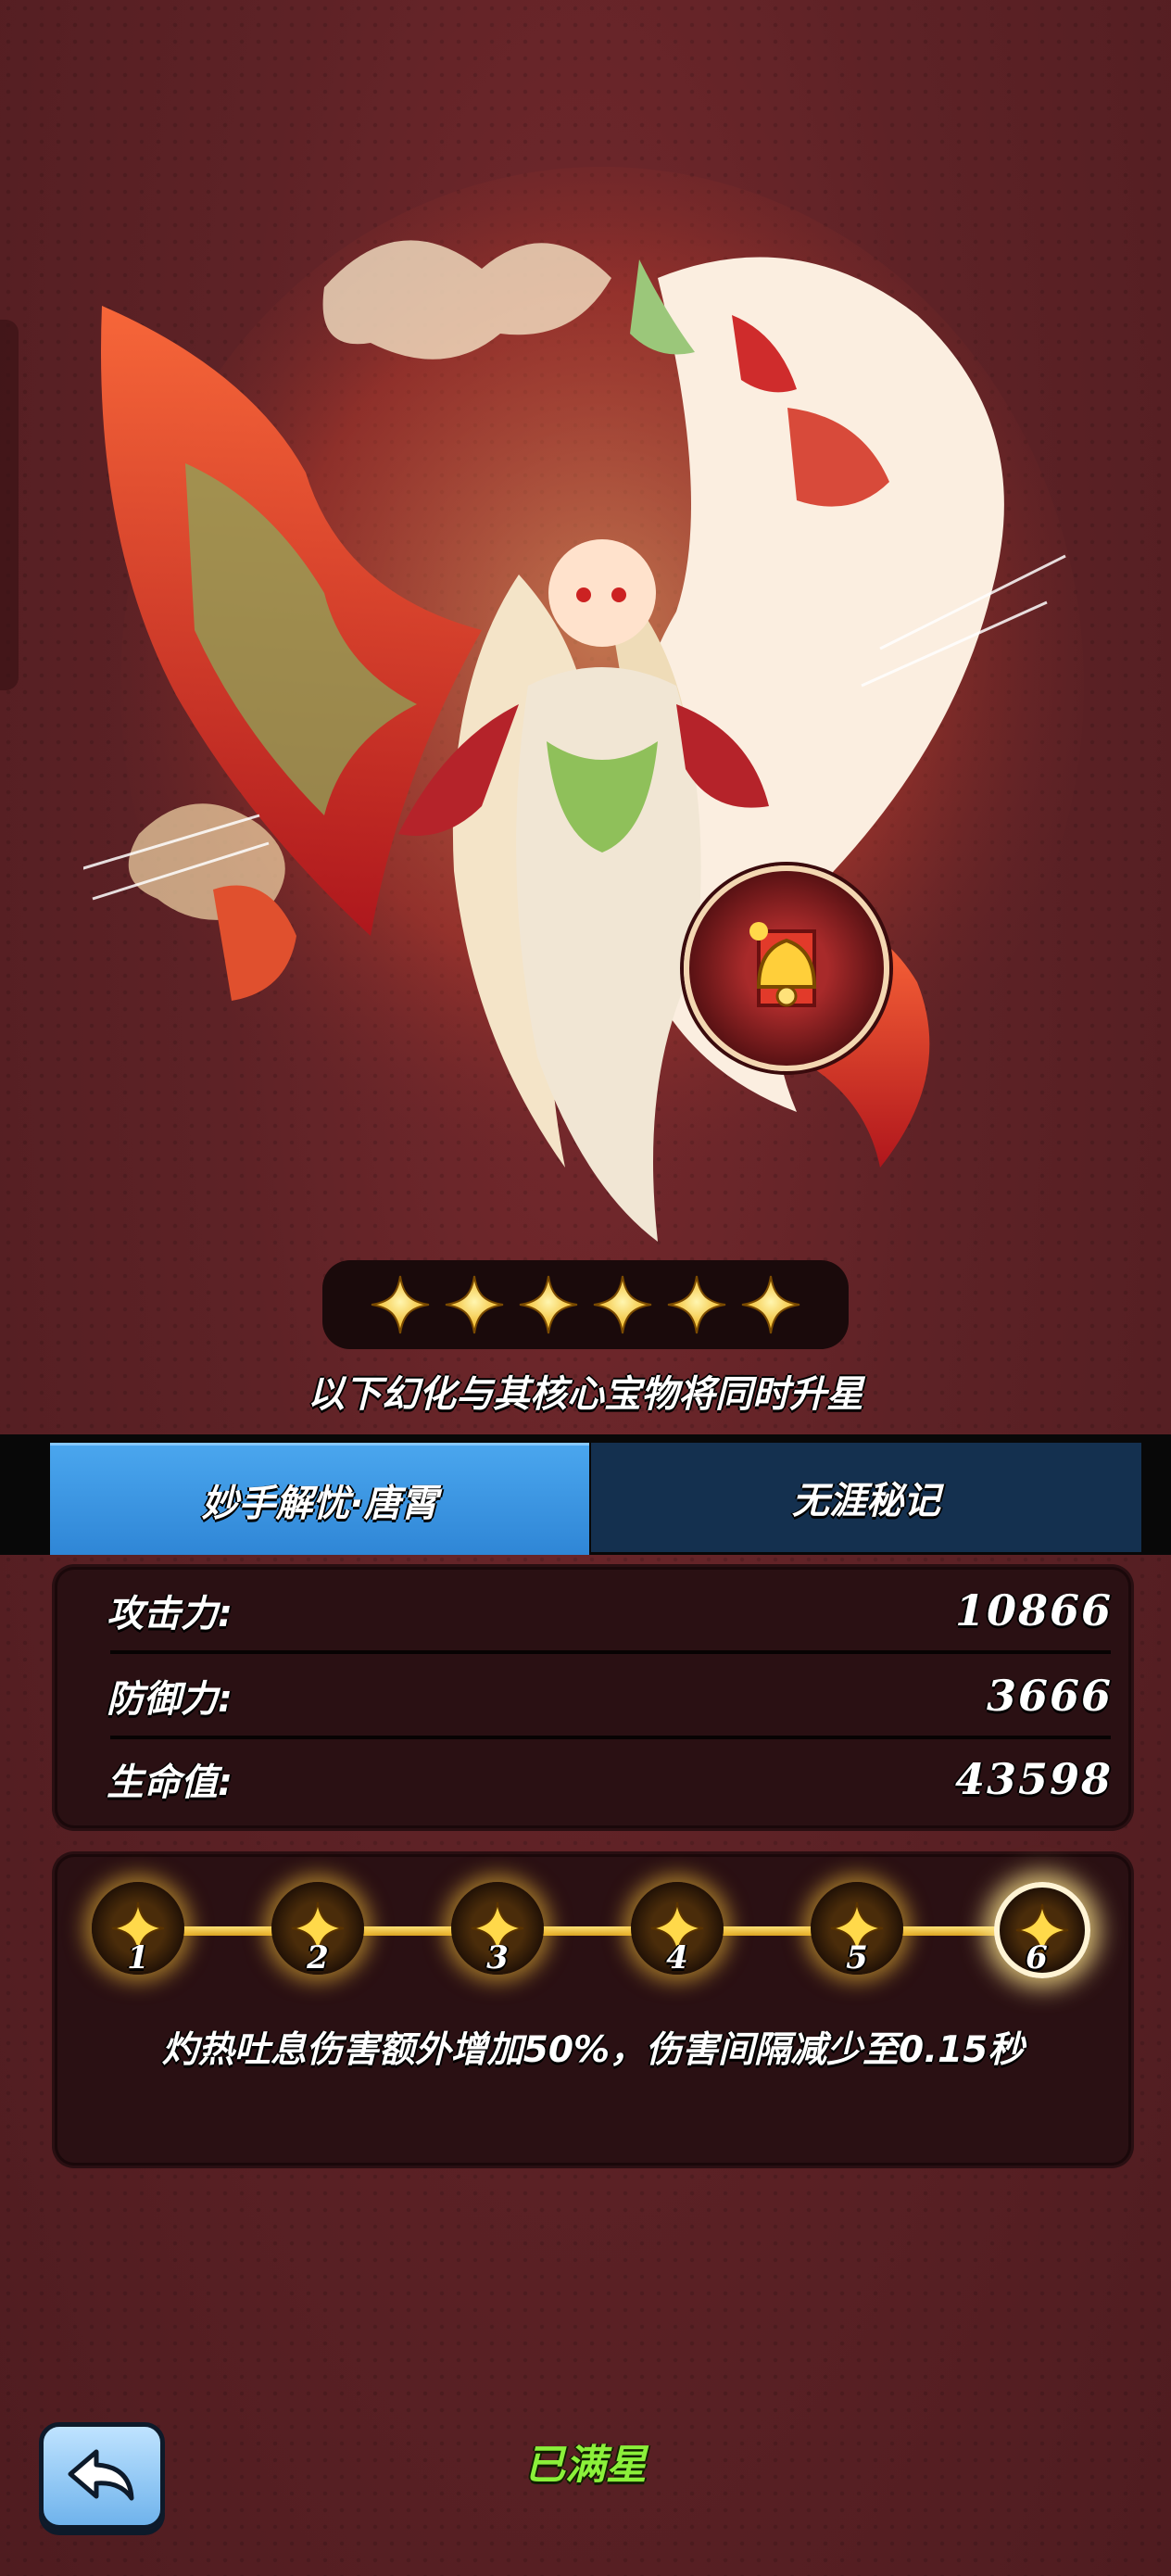  Describe the element at coordinates (170, 1614) in the screenshot. I see `stat-label: 攻击力:` at that location.